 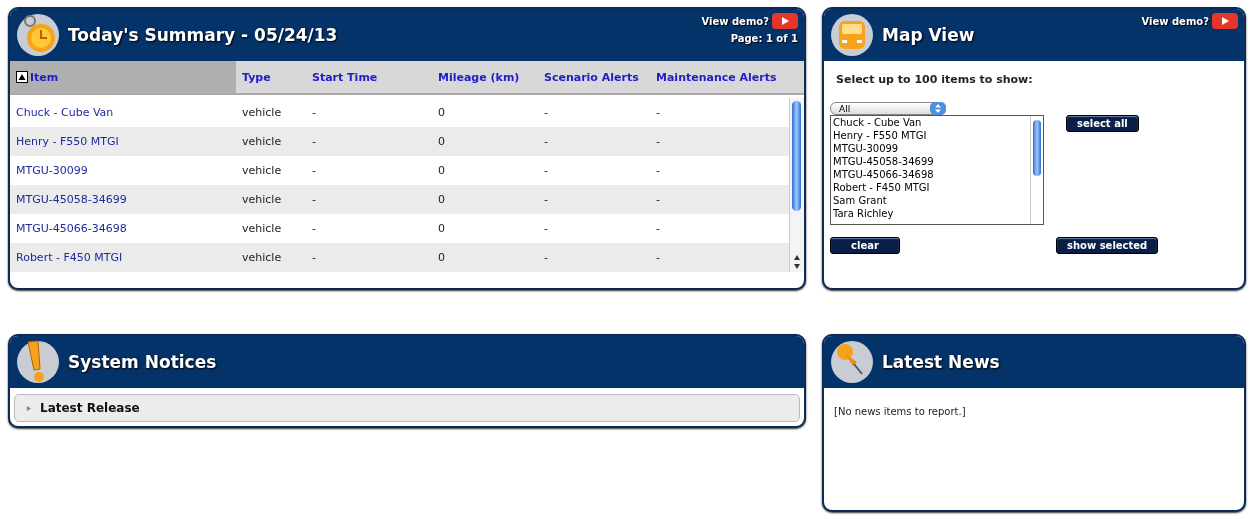 What do you see at coordinates (888, 108) in the screenshot?
I see `filter-dropdown: All` at bounding box center [888, 108].